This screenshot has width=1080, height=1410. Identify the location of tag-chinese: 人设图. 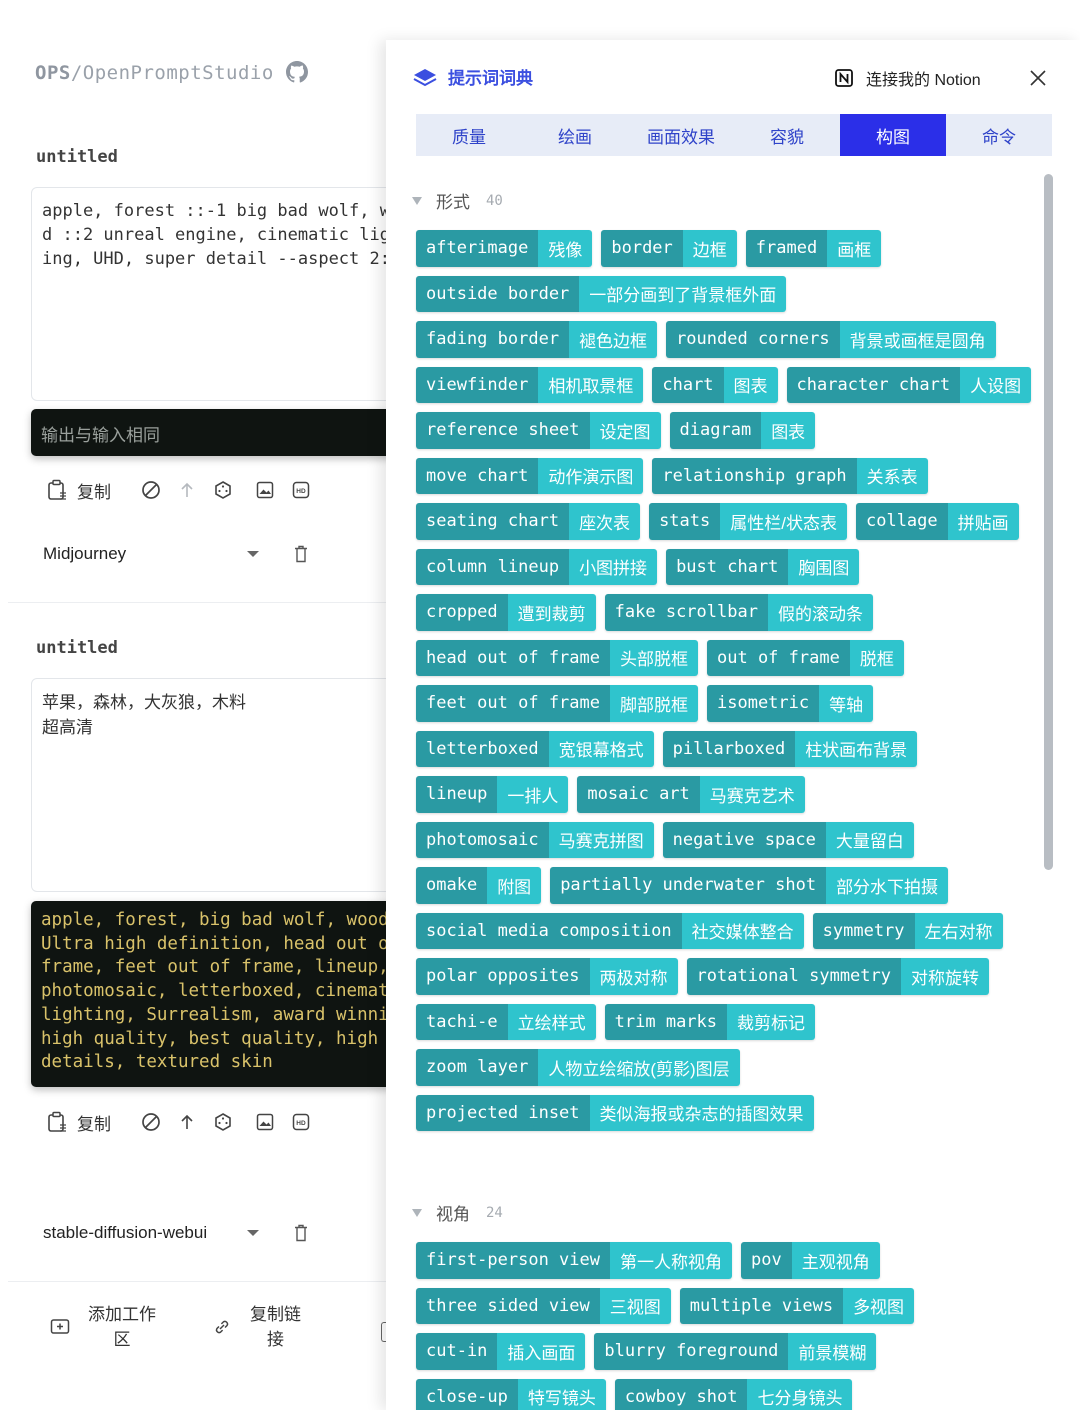
(996, 384).